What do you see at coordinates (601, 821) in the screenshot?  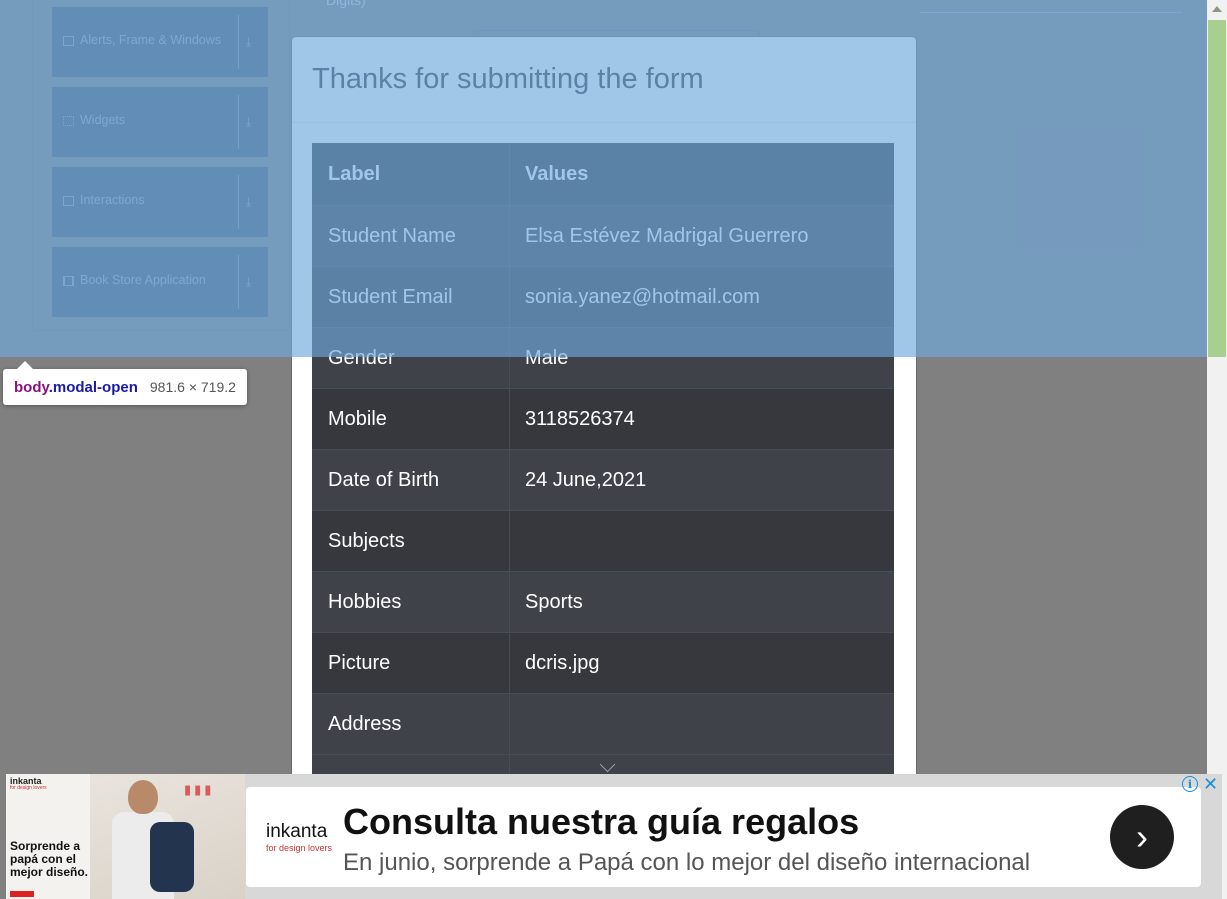 I see `ad-headline: Consulta nuestra guía regalos` at bounding box center [601, 821].